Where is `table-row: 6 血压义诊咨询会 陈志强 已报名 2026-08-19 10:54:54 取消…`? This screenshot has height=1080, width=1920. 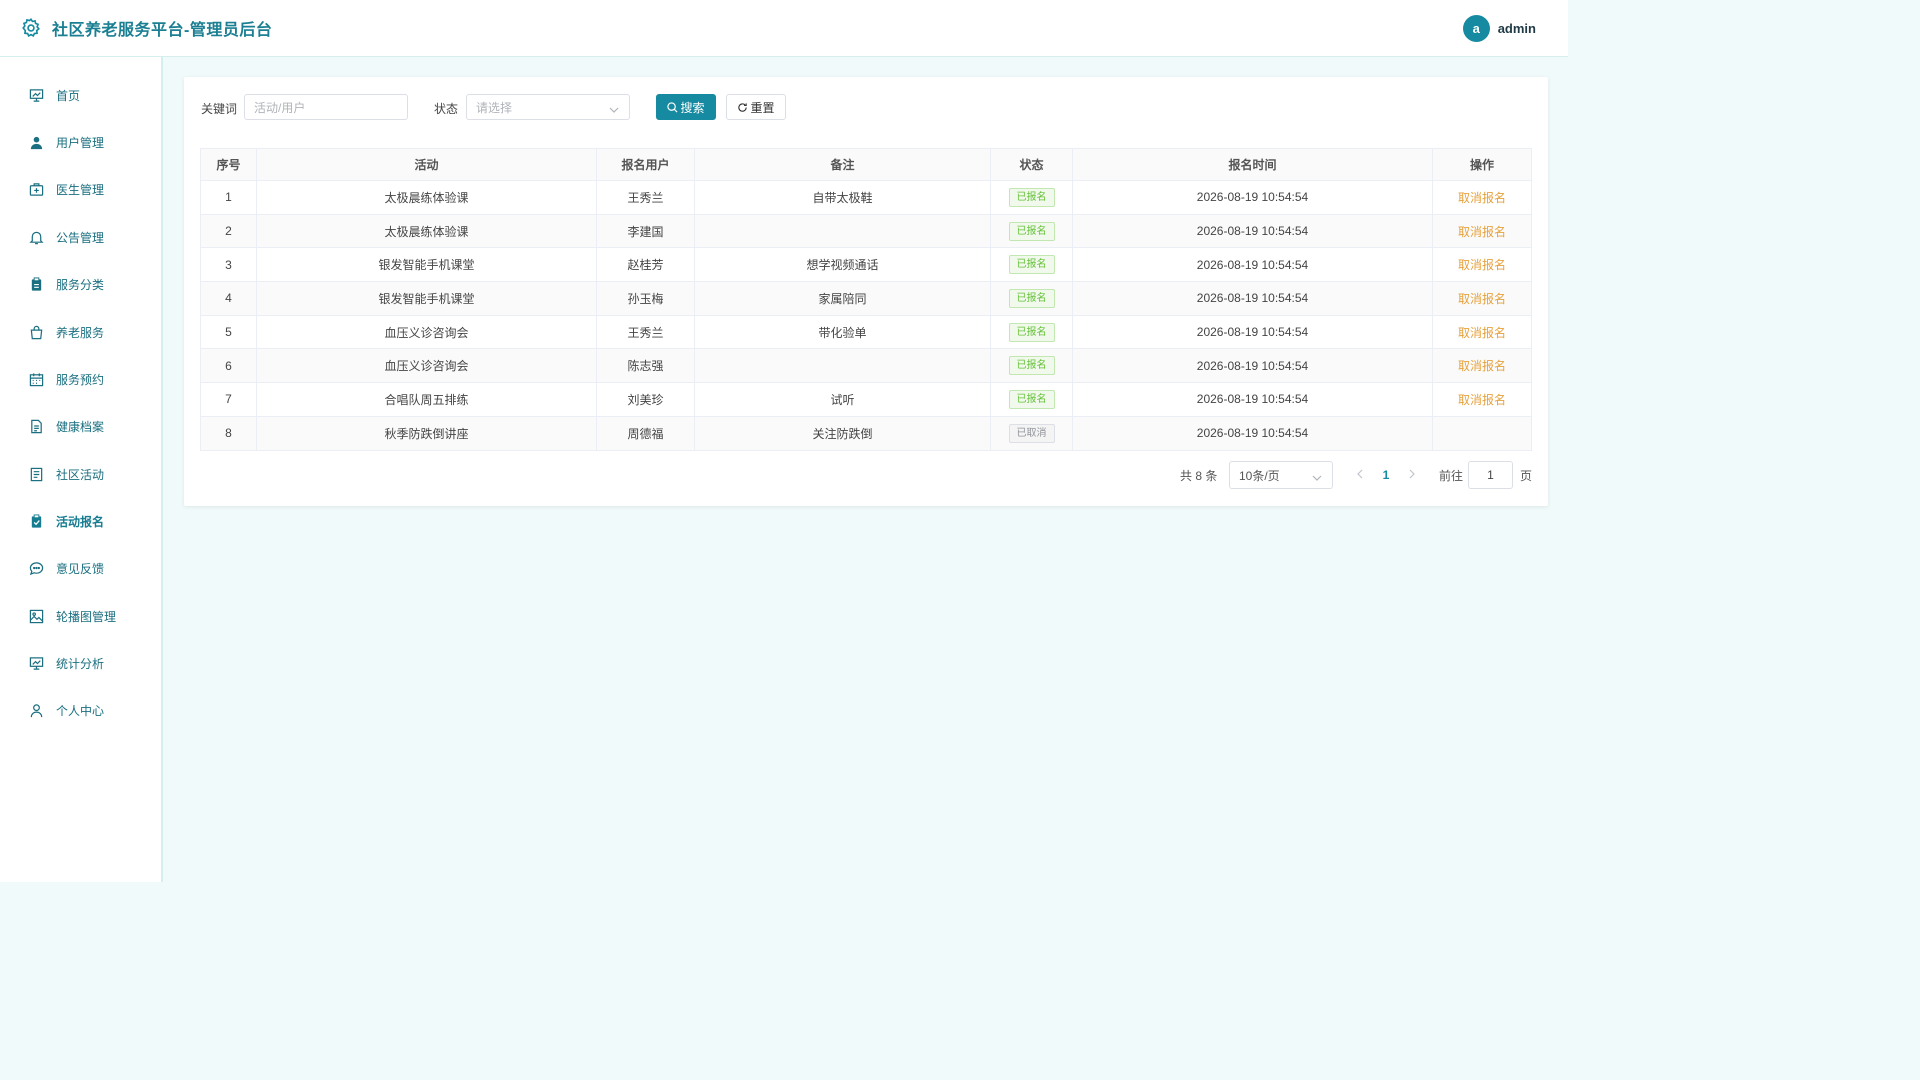 table-row: 6 血压义诊咨询会 陈志强 已报名 2026-08-19 10:54:54 取消… is located at coordinates (866, 366).